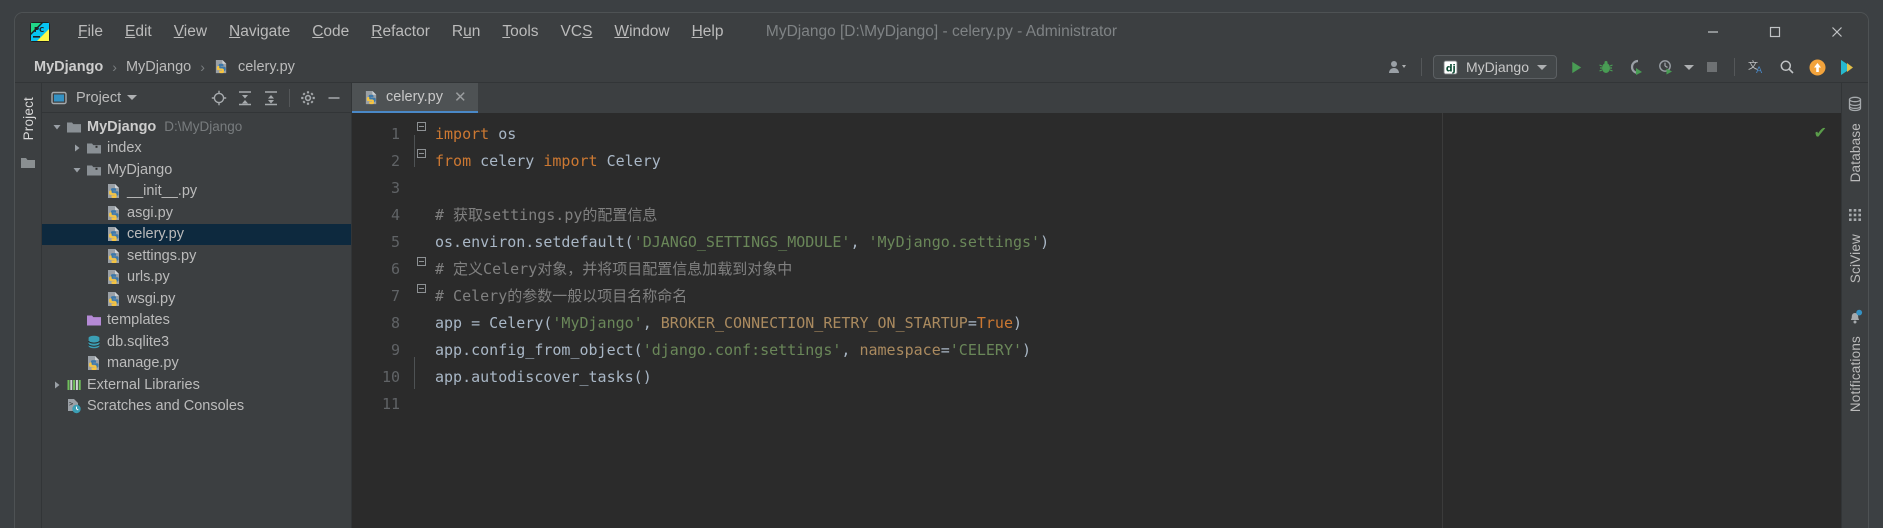  What do you see at coordinates (196, 213) in the screenshot?
I see `tree-item-asgi-py: asgi.py` at bounding box center [196, 213].